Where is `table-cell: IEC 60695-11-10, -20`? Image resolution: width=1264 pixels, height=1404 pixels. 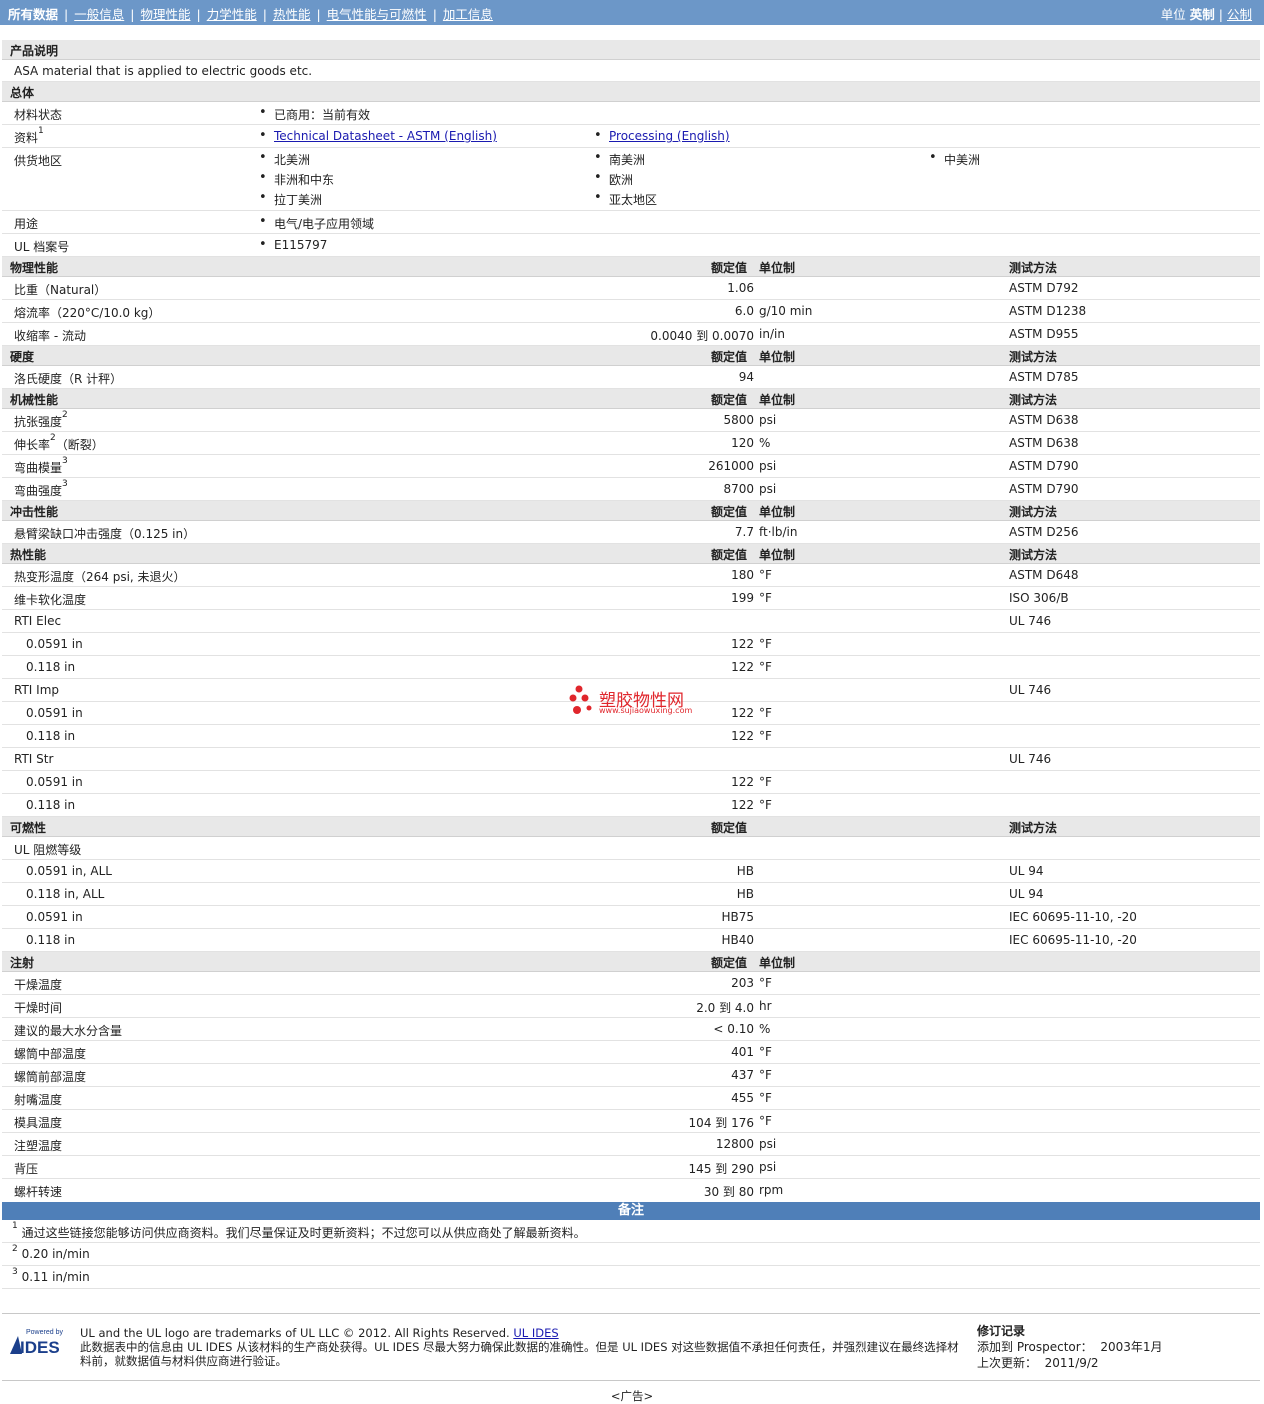 table-cell: IEC 60695-11-10, -20 is located at coordinates (1073, 940).